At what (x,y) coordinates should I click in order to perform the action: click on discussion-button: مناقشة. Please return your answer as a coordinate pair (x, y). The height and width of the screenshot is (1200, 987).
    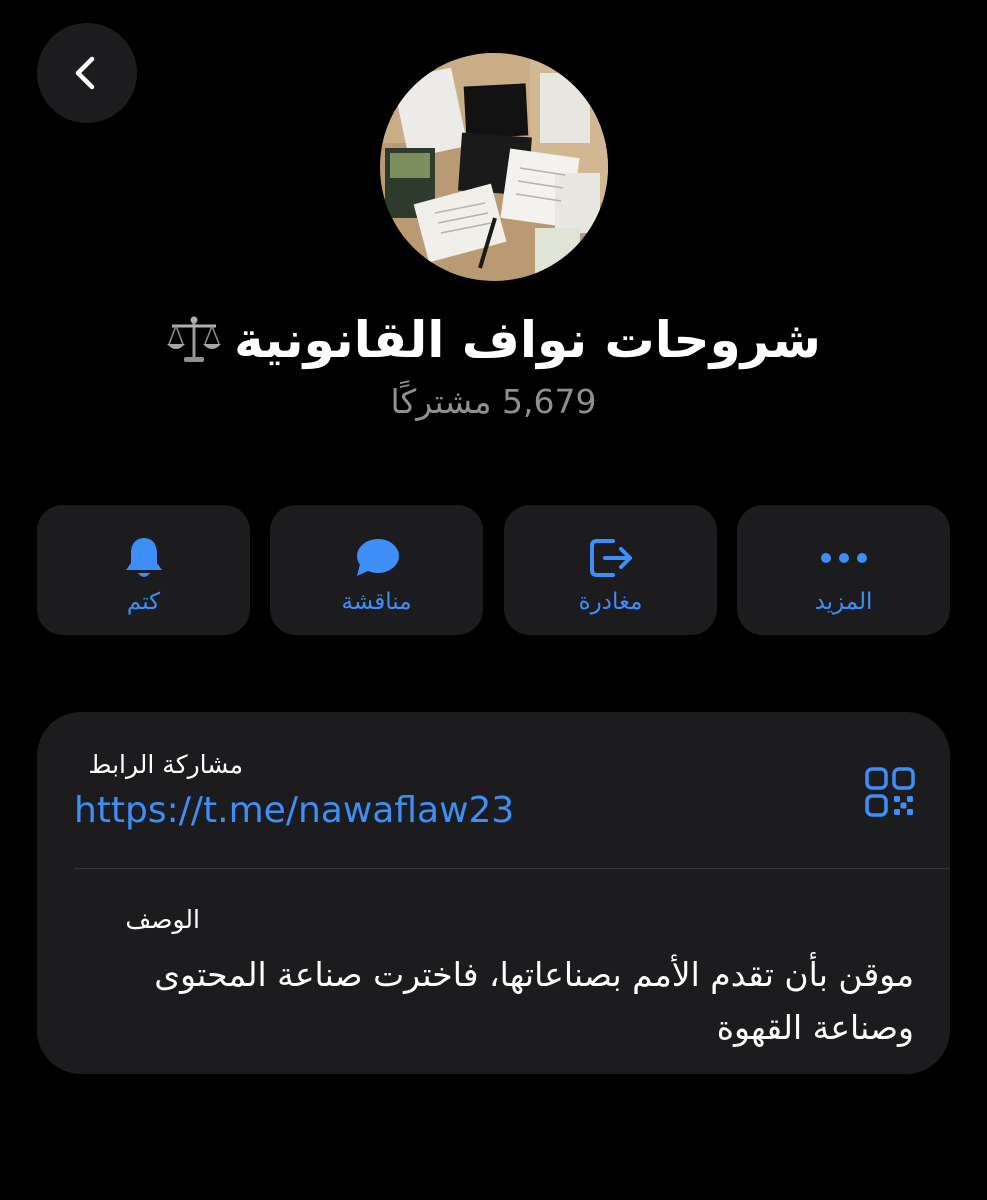
    Looking at the image, I should click on (376, 570).